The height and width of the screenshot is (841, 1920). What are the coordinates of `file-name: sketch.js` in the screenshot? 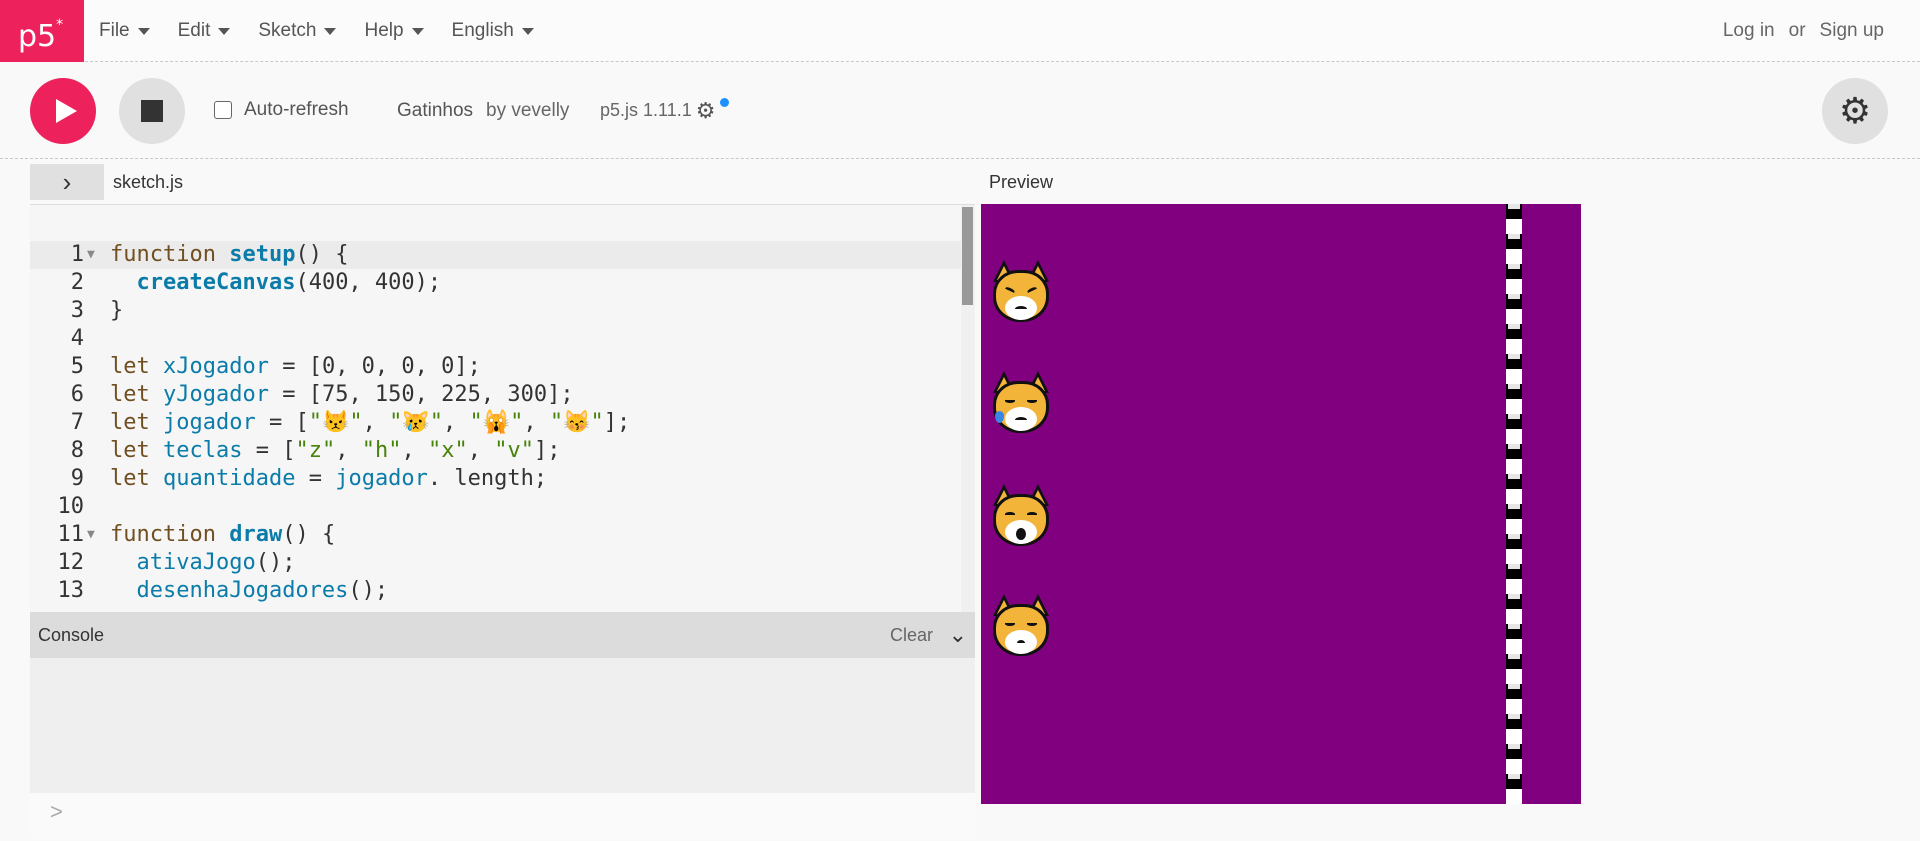 It's located at (148, 182).